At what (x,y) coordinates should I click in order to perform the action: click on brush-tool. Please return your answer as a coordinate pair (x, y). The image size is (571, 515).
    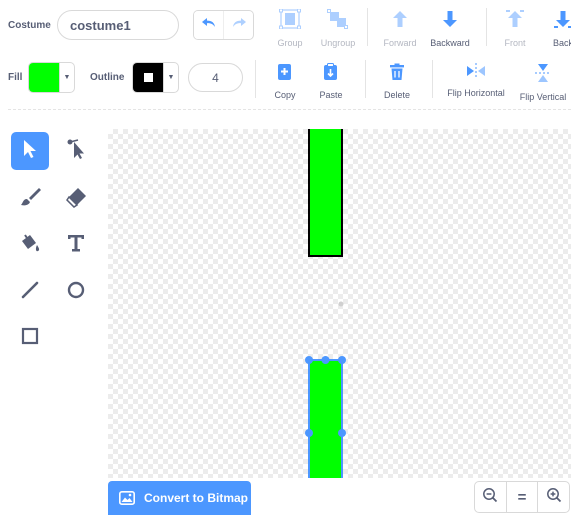
    Looking at the image, I should click on (30, 199).